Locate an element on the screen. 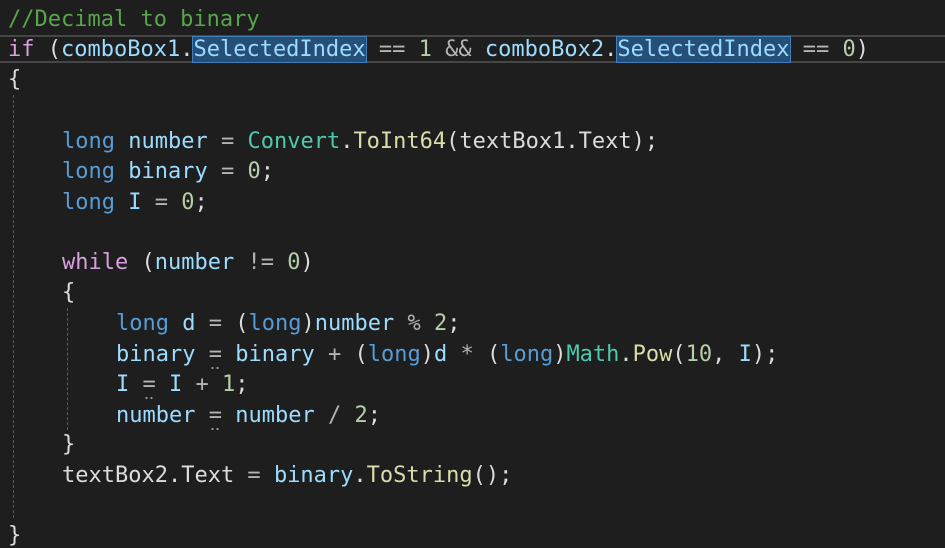 This screenshot has height=548, width=945. if-keyword: if is located at coordinates (21, 49).